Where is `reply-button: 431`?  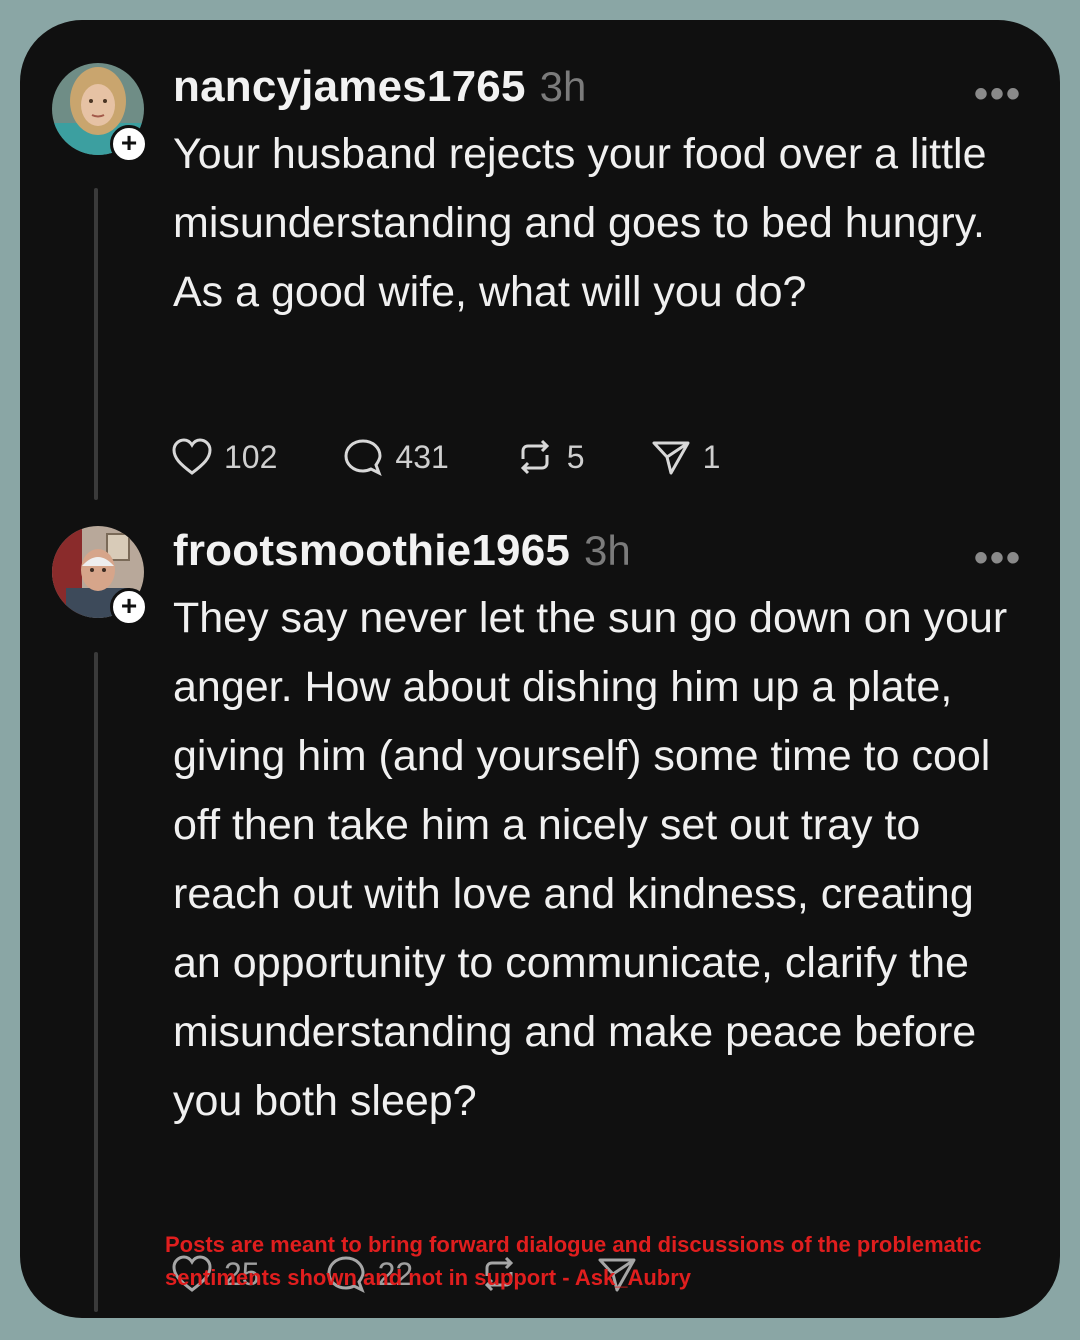
reply-button: 431 is located at coordinates (395, 457).